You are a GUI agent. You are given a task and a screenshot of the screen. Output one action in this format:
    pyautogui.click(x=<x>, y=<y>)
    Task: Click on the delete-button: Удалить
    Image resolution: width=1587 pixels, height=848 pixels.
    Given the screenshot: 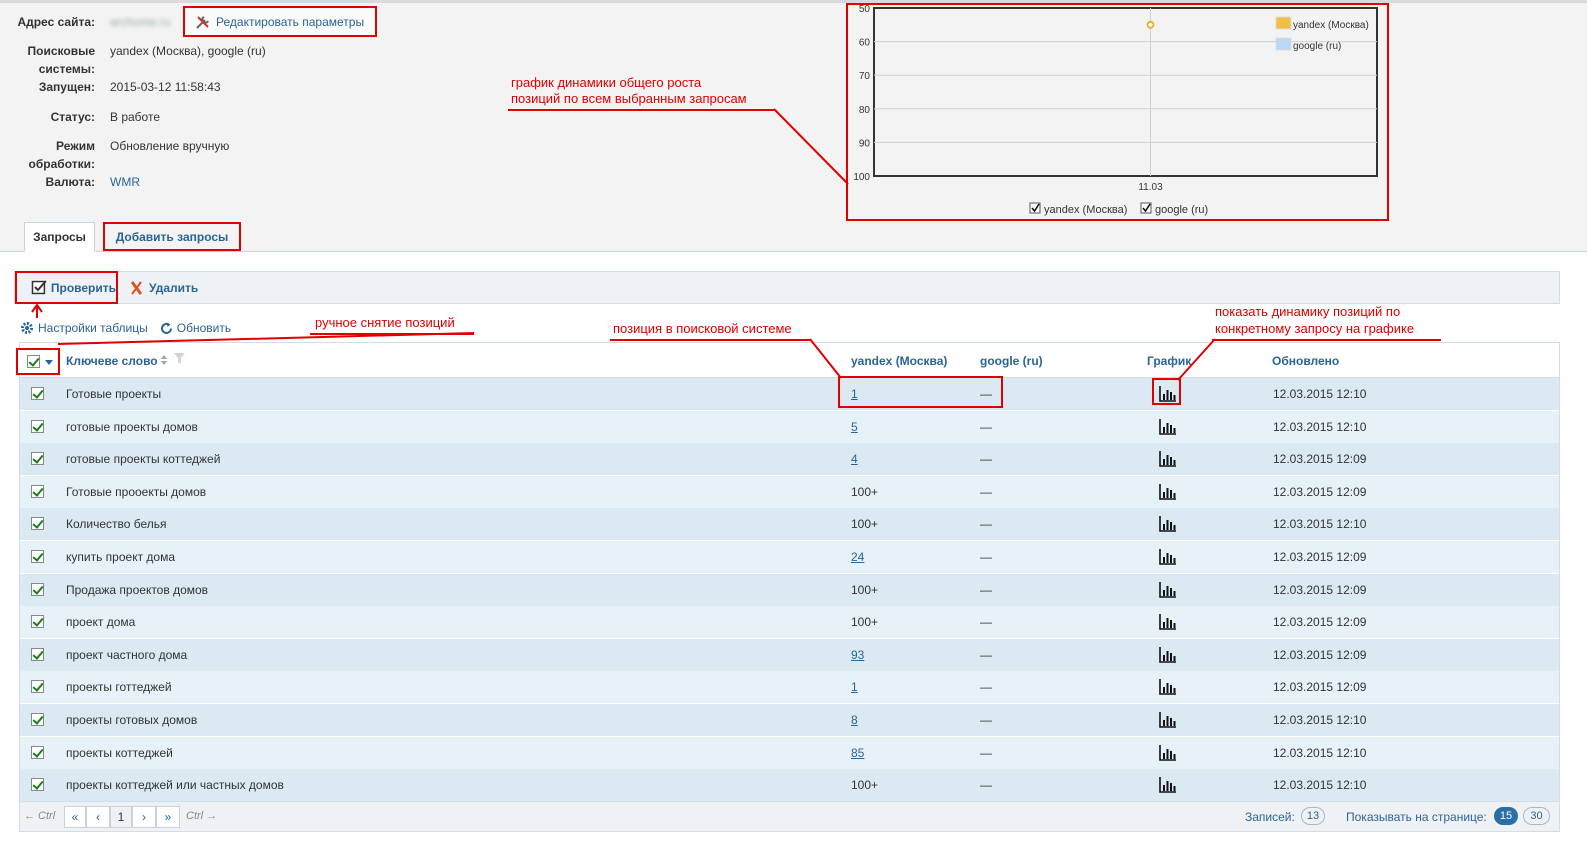 What is the action you would take?
    pyautogui.click(x=164, y=288)
    